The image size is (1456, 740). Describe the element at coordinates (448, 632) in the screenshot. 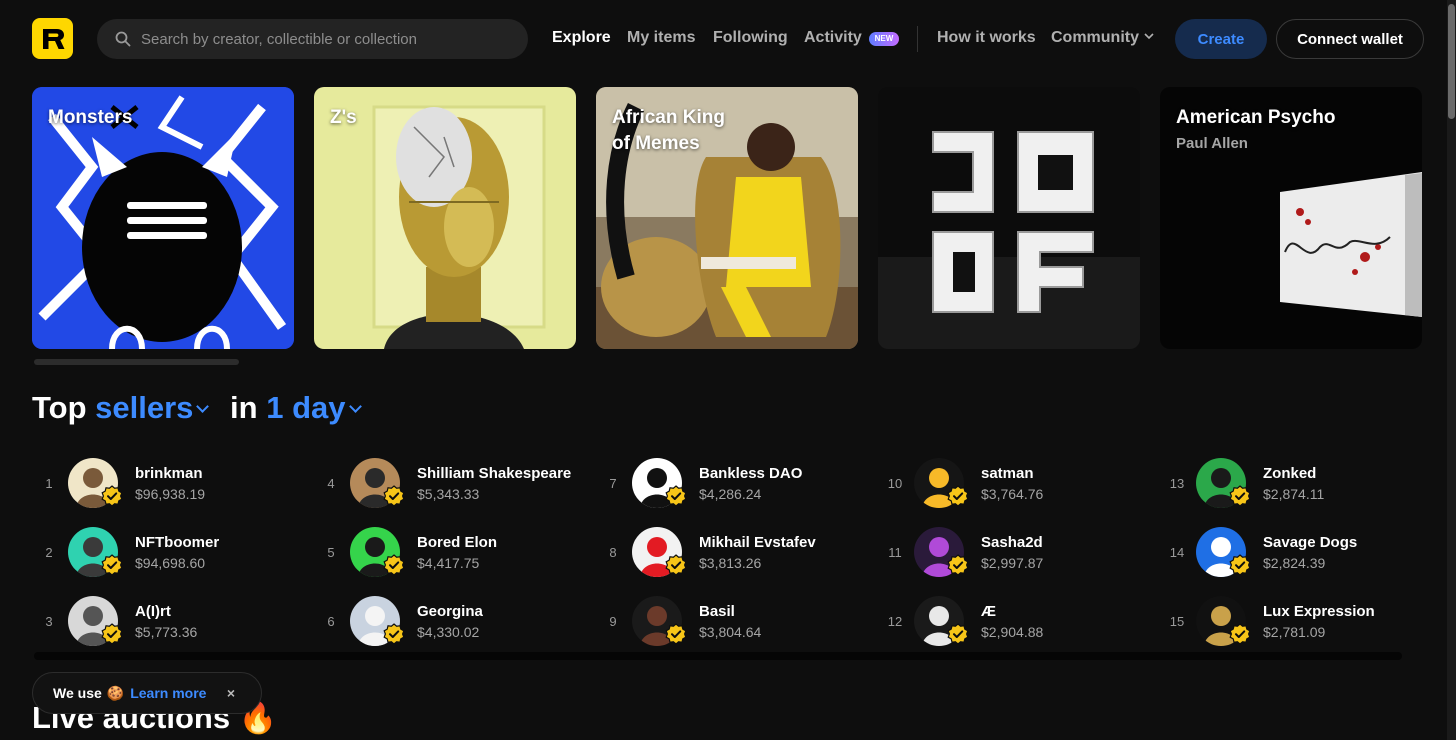

I see `seller-volume: $4,330.02` at that location.